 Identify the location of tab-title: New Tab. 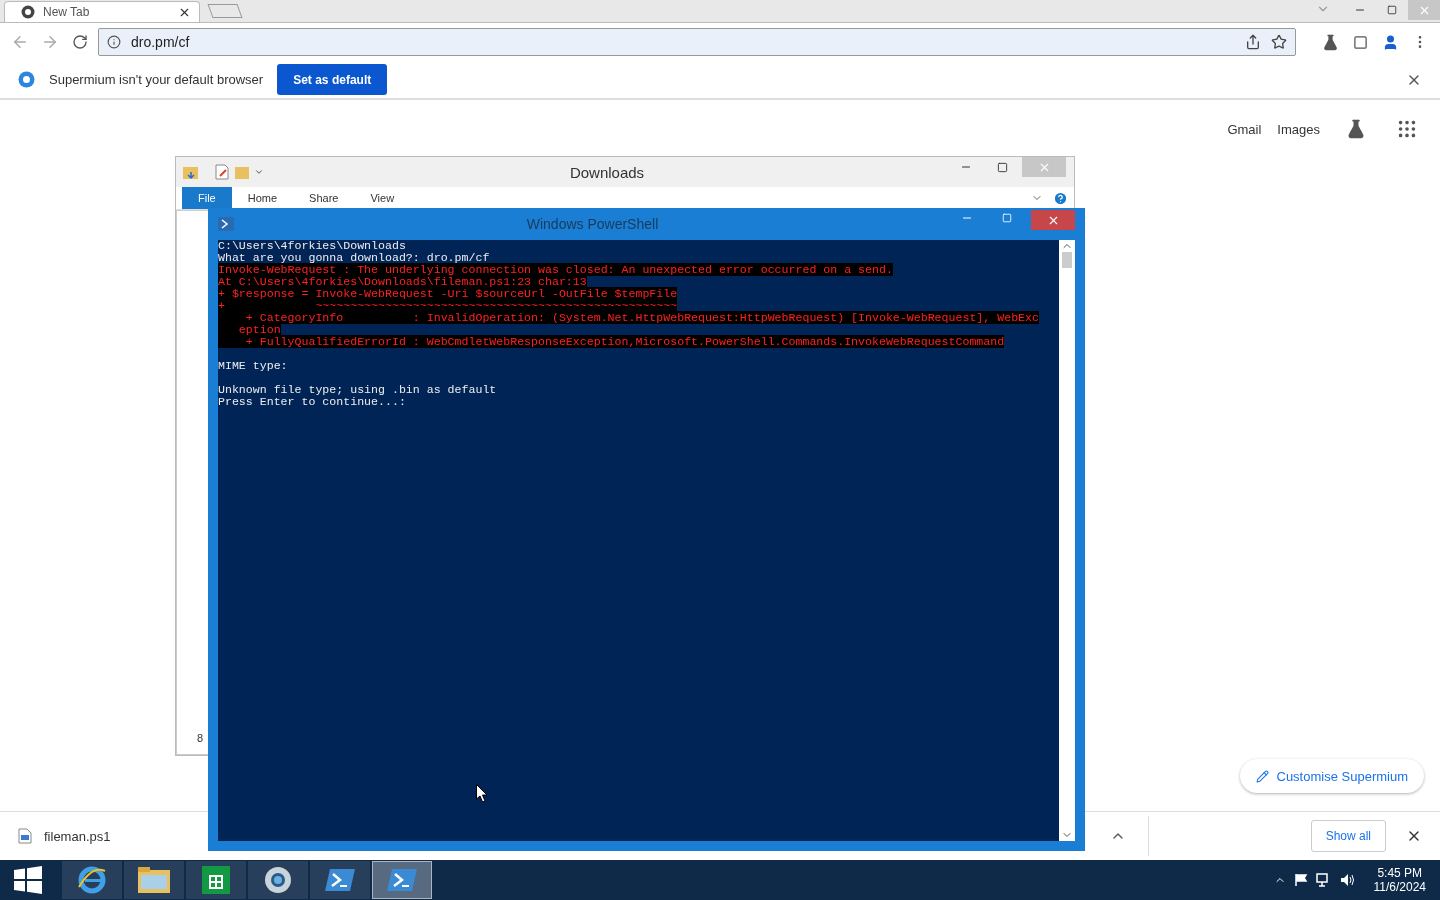
(67, 12).